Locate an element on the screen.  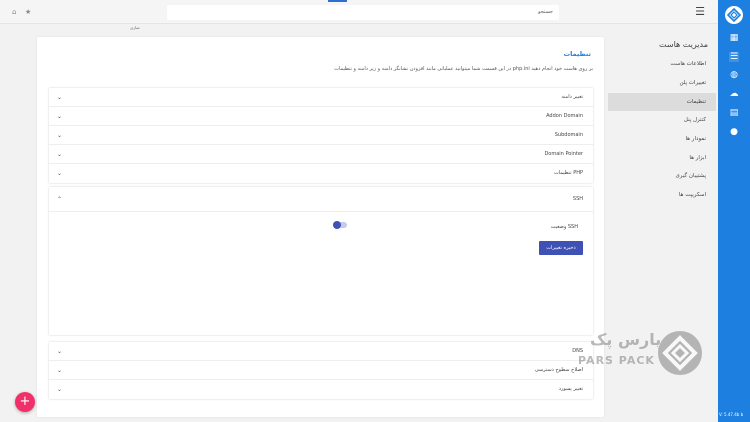
accordion-item-dns: DNS ⌄ is located at coordinates (321, 351).